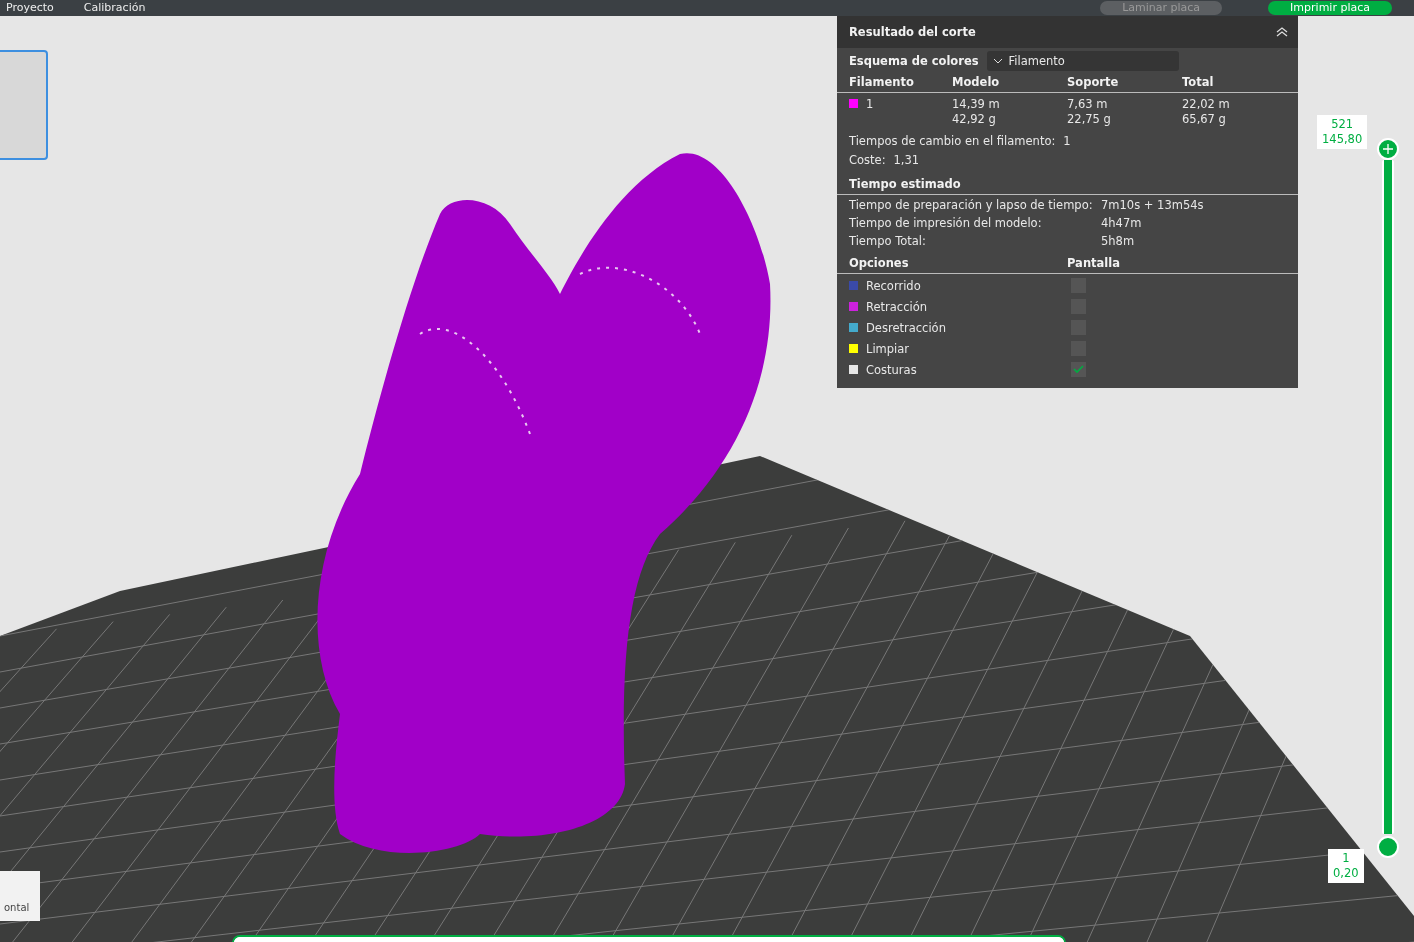  What do you see at coordinates (20, 896) in the screenshot?
I see `view-cube: ontal` at bounding box center [20, 896].